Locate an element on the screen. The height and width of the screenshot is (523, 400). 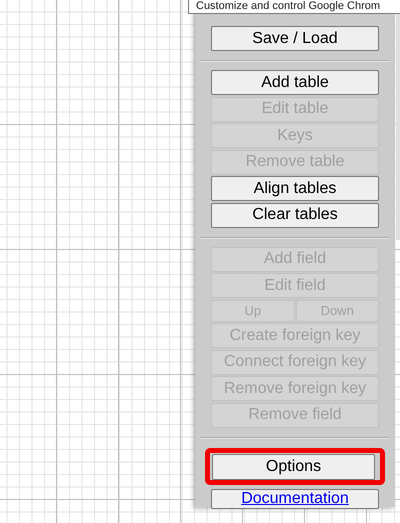
menu-button: Save / Load is located at coordinates (295, 38).